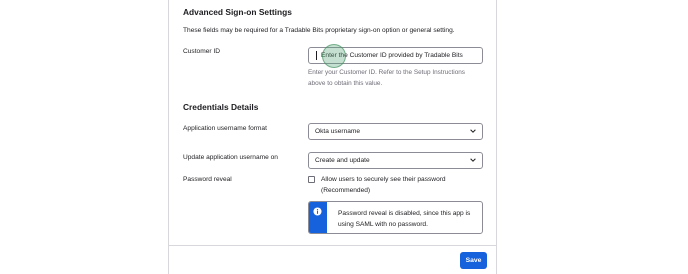  What do you see at coordinates (473, 260) in the screenshot?
I see `save-button: Save` at bounding box center [473, 260].